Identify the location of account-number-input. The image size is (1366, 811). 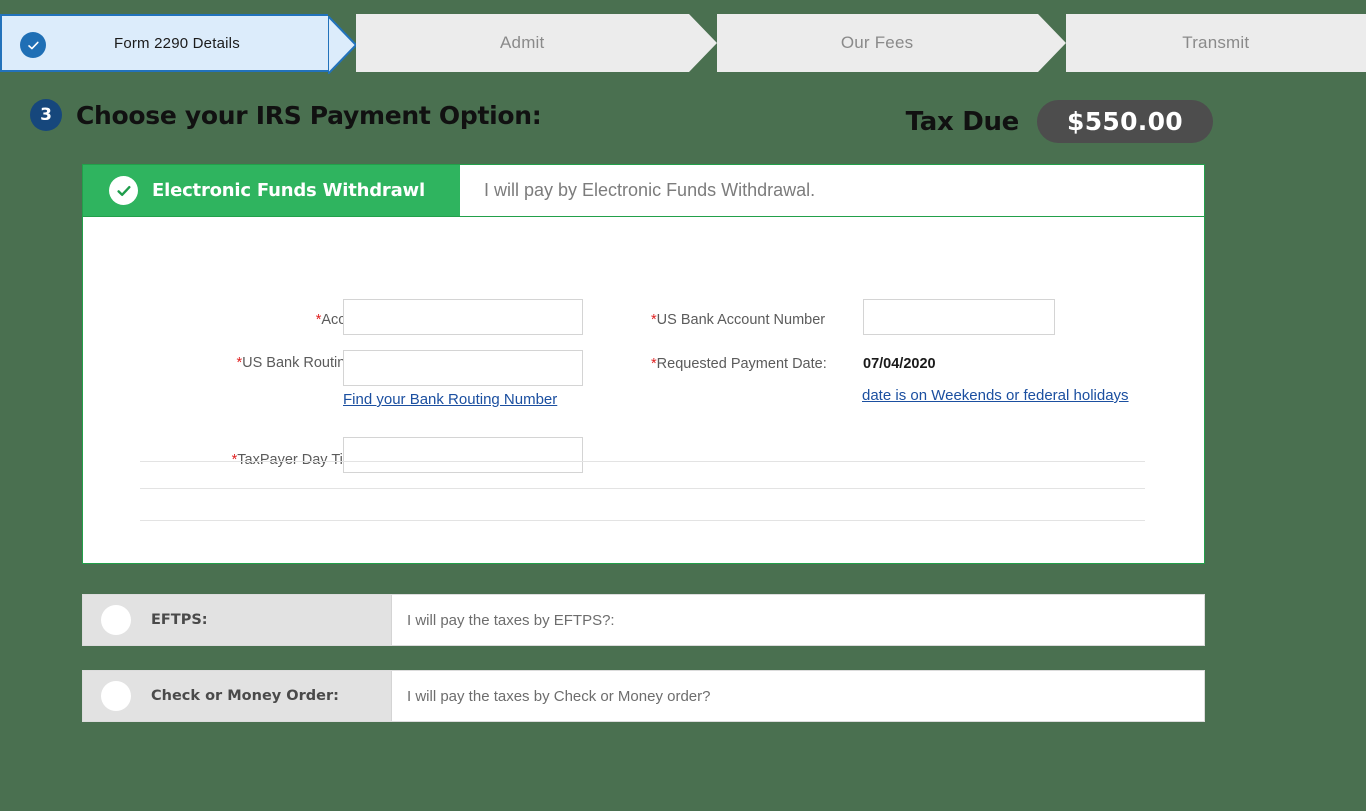
(959, 317).